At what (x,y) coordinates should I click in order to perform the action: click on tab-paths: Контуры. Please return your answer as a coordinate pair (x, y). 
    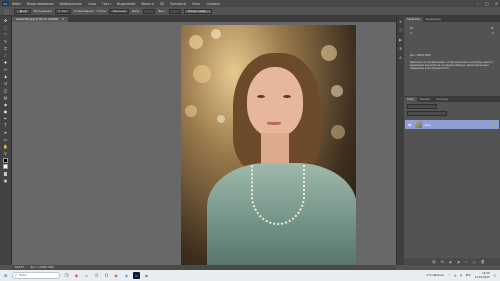
    Looking at the image, I should click on (442, 99).